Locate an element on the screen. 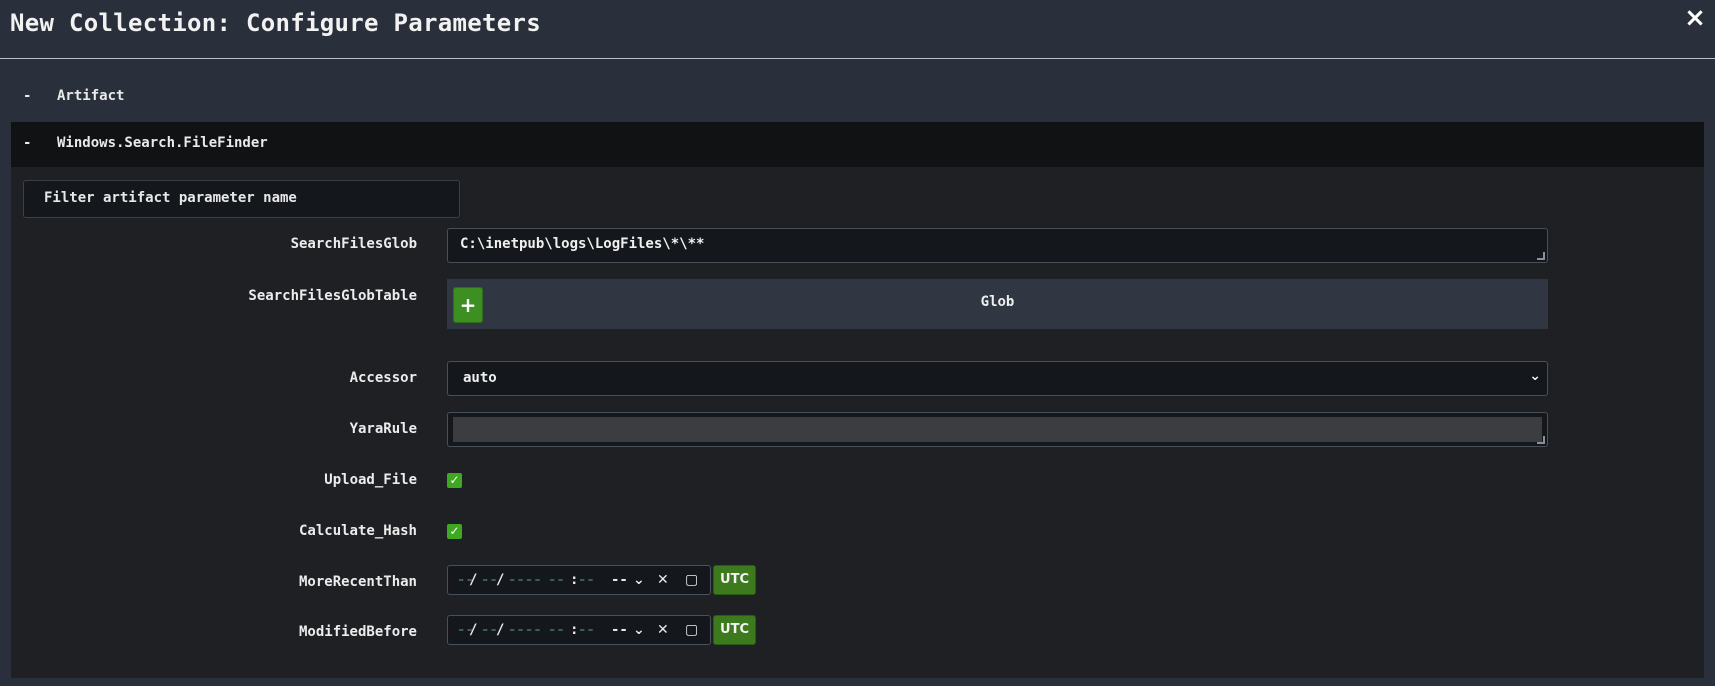 The image size is (1715, 686). param-label-modifiedbefore: ModifiedBefore is located at coordinates (357, 632).